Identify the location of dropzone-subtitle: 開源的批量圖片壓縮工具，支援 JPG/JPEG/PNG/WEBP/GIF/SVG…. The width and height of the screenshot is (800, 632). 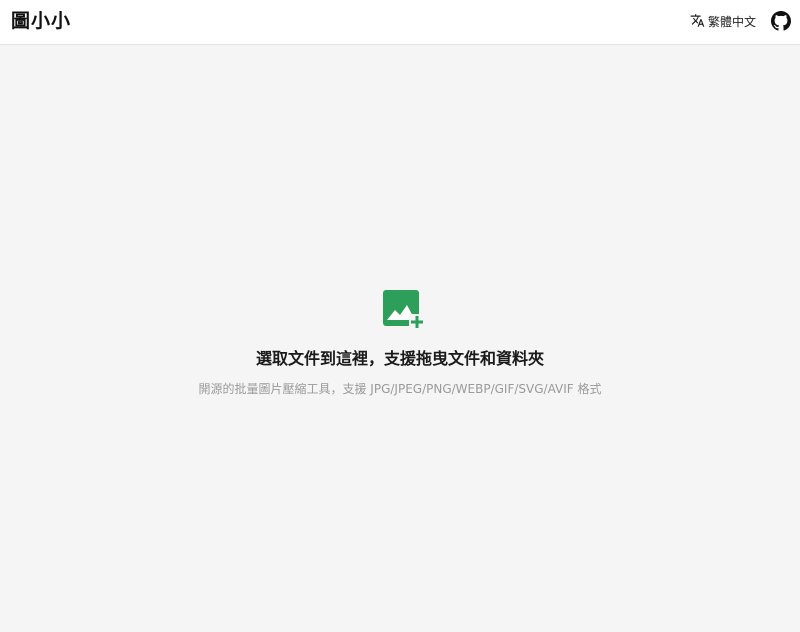
(400, 389).